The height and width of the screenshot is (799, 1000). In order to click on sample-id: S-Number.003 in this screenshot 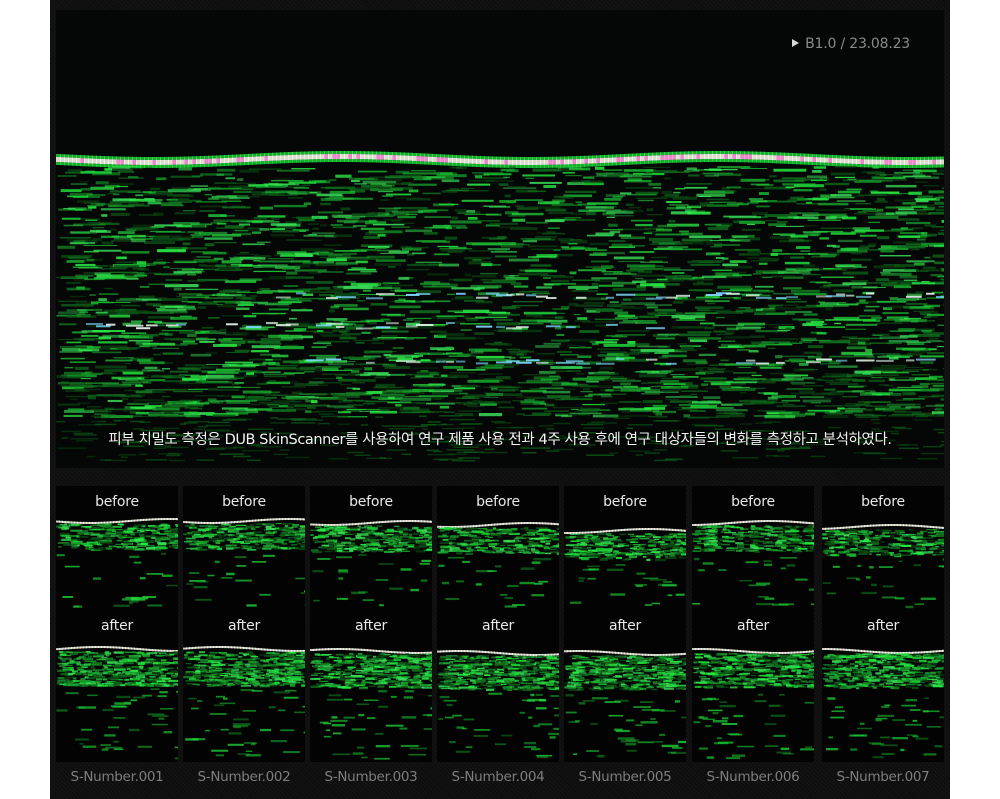, I will do `click(371, 777)`.